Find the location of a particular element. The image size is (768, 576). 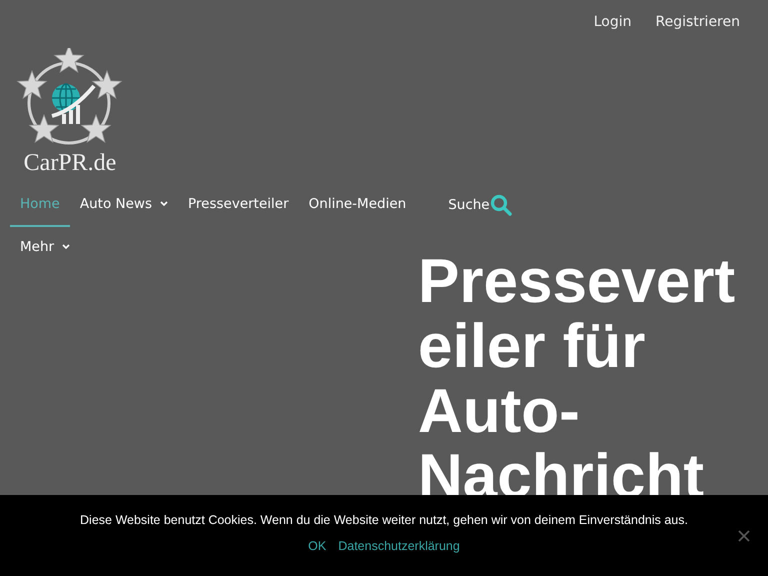

privacy-link: Datenschutzerklärung is located at coordinates (399, 546).